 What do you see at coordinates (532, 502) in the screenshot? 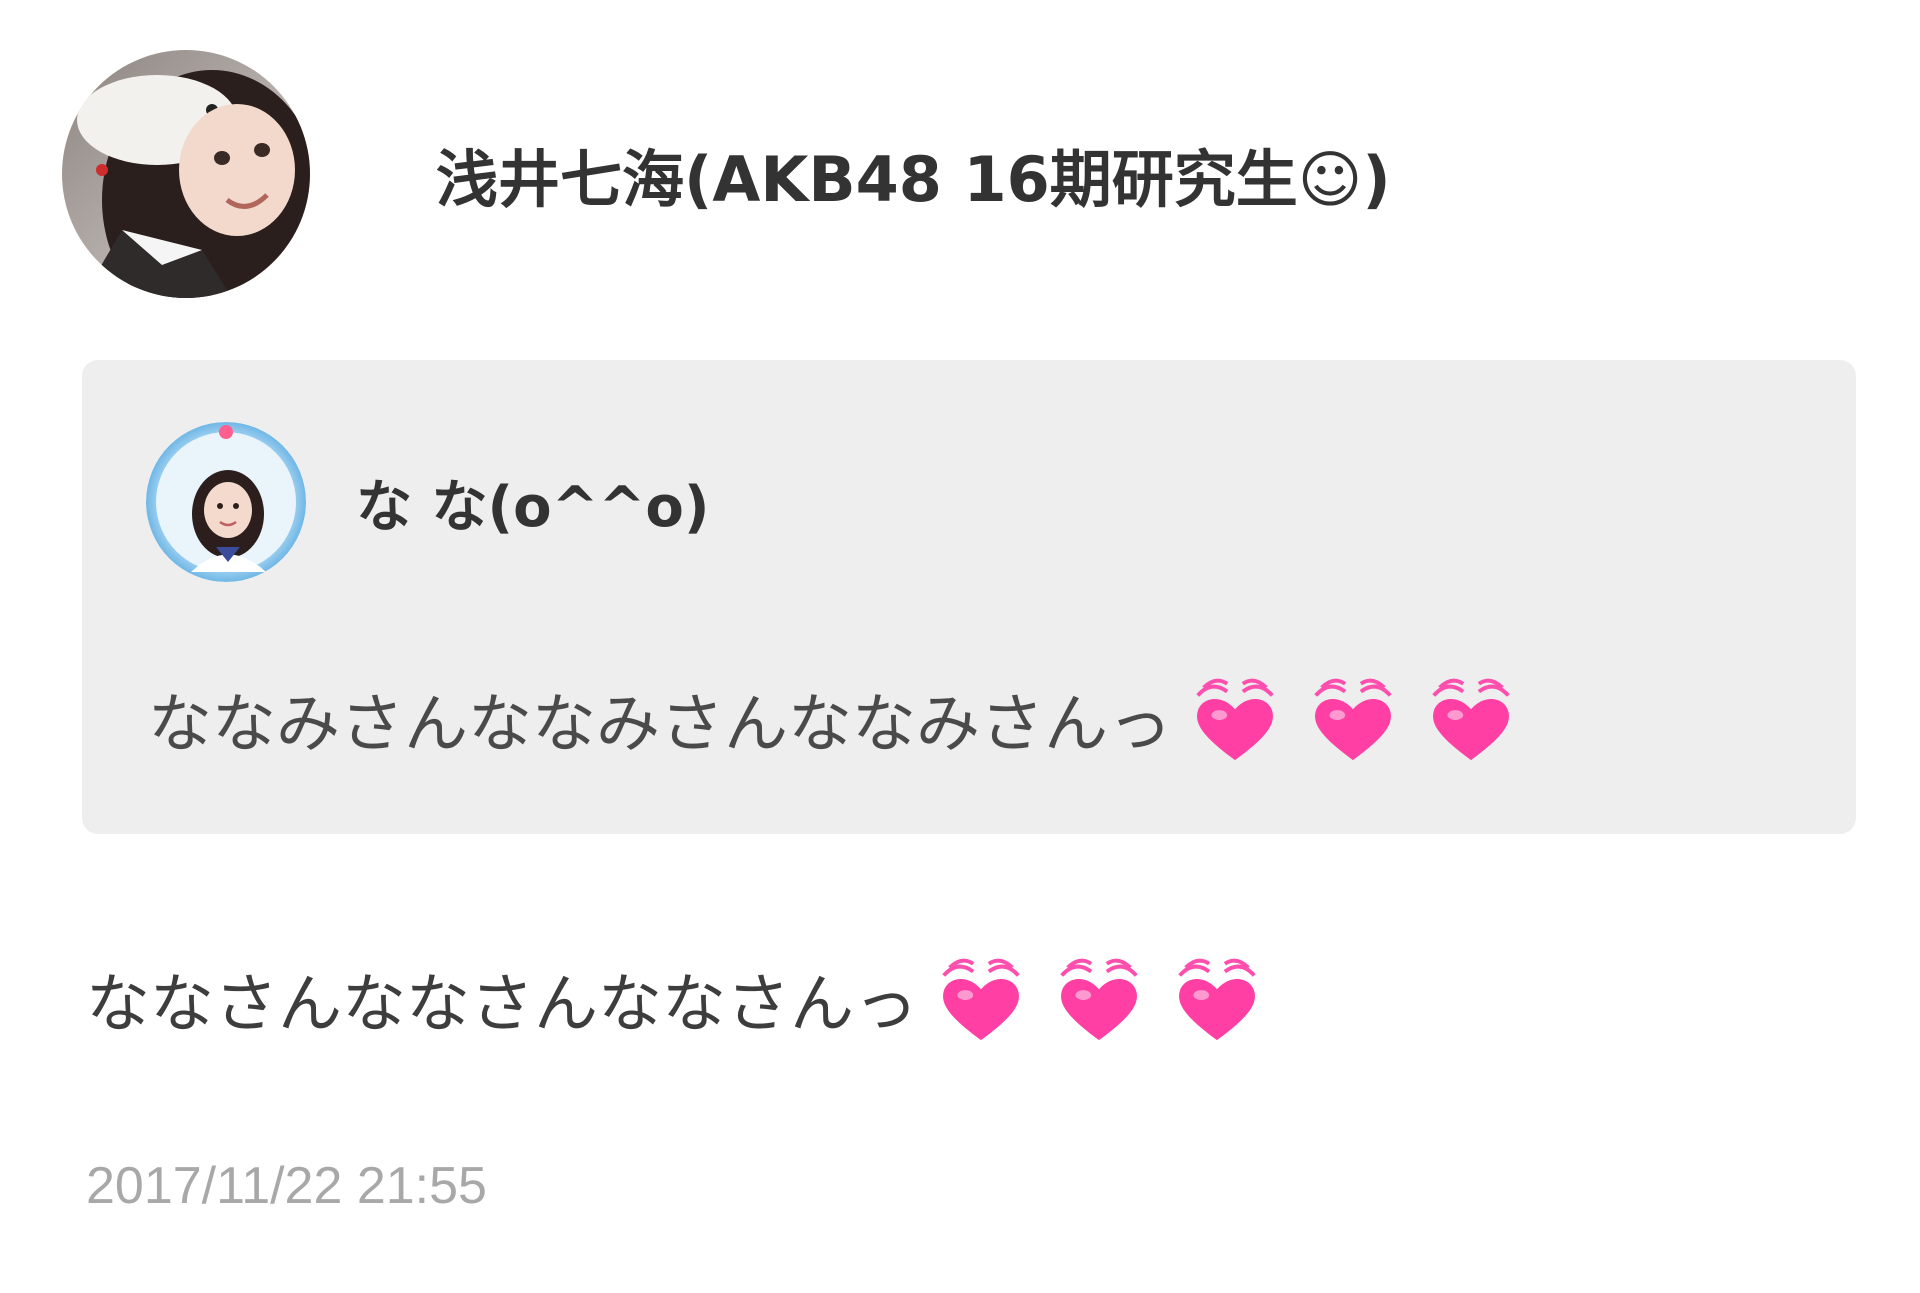
I see `quoted-author-name: な な(o^^o)` at bounding box center [532, 502].